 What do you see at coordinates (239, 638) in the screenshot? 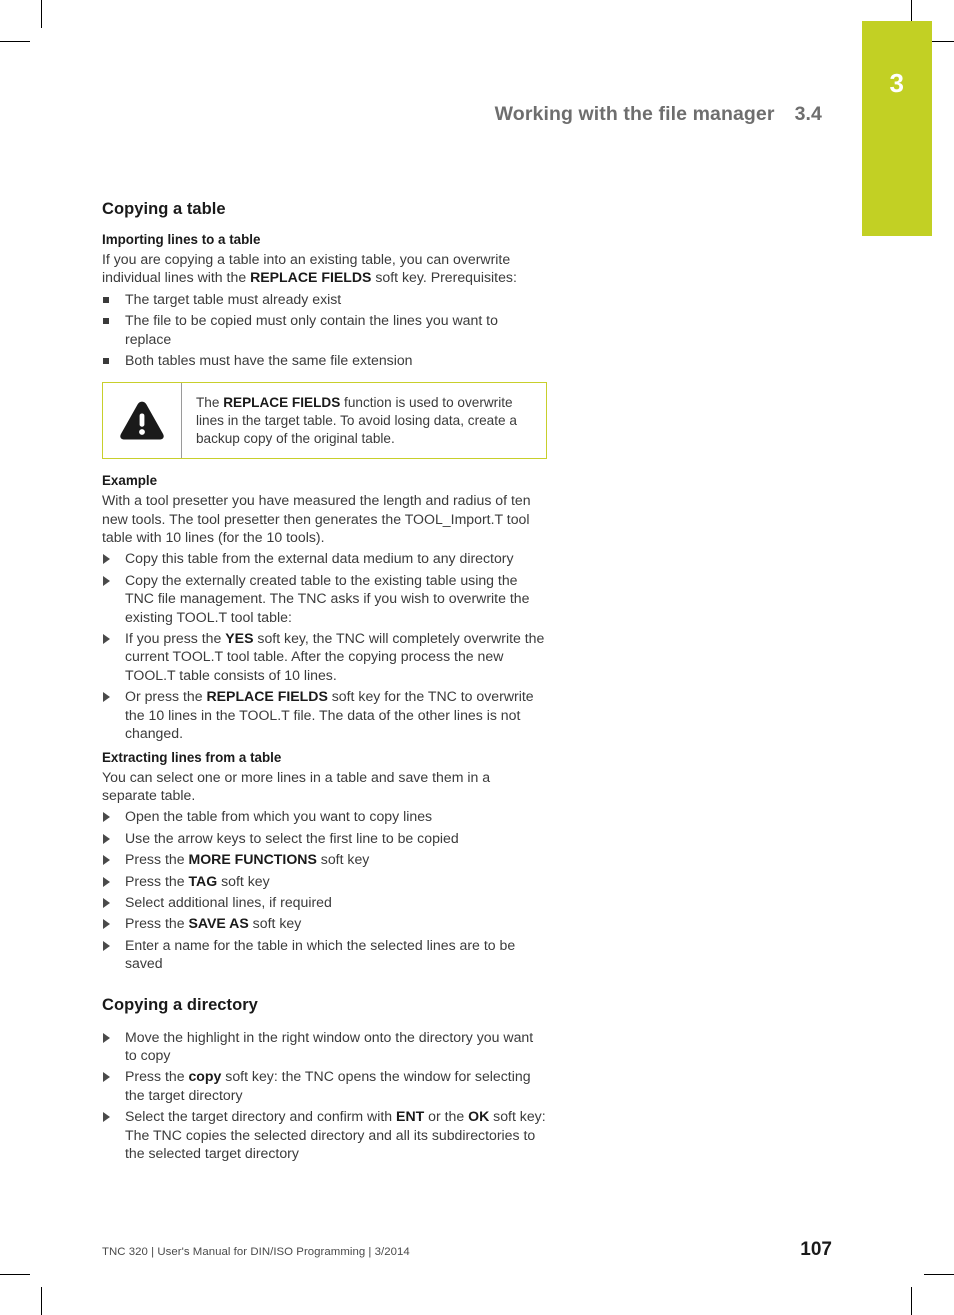
I see `step-bold: YES` at bounding box center [239, 638].